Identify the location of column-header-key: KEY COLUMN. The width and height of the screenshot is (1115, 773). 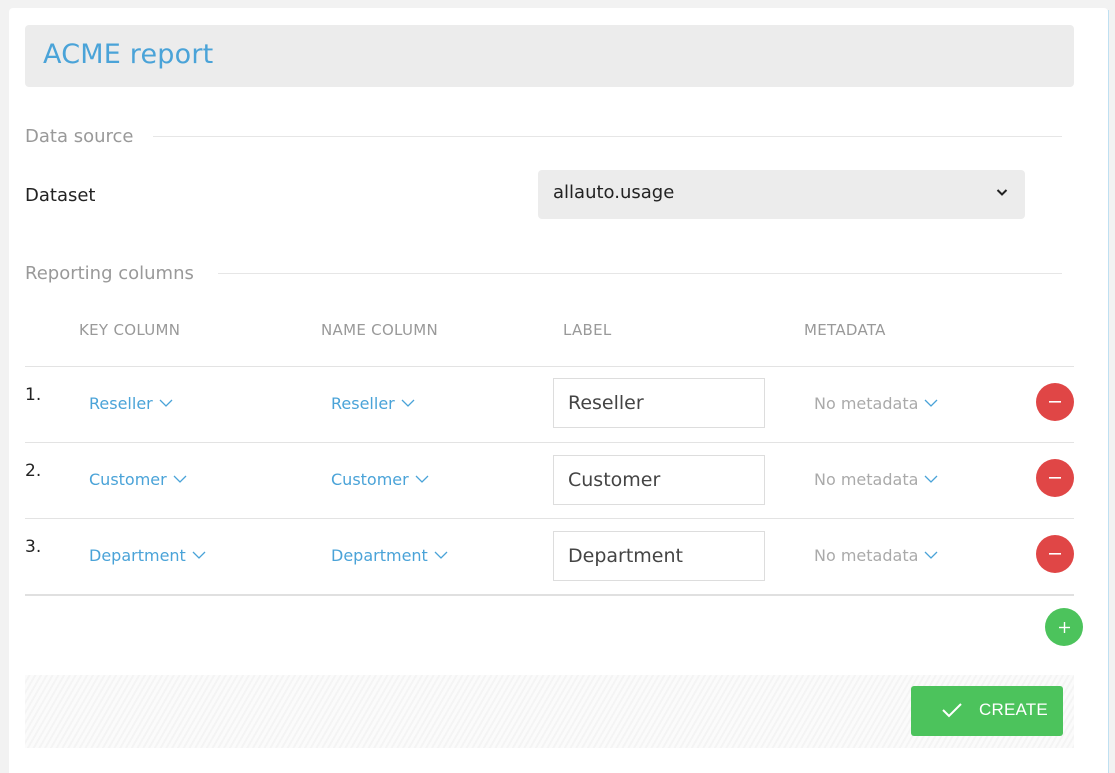
(130, 330).